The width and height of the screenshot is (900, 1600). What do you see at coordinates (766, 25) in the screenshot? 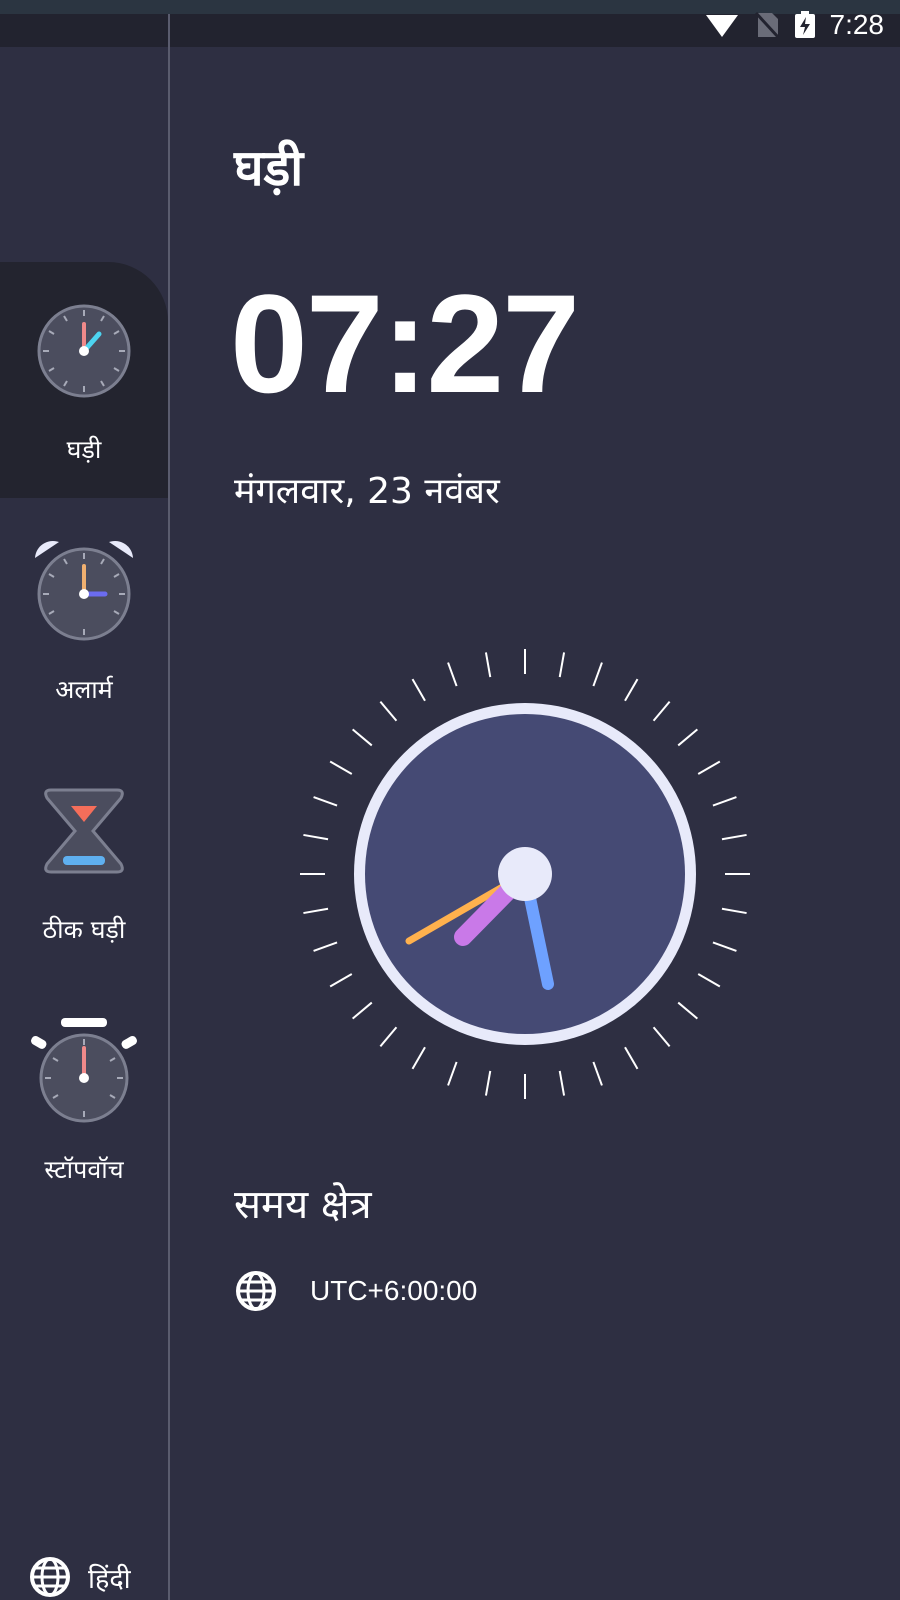
I see `no-sim-icon` at bounding box center [766, 25].